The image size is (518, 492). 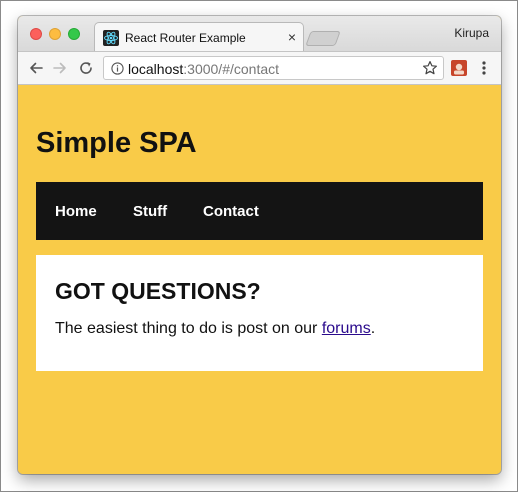 I want to click on reload-button, so click(x=86, y=68).